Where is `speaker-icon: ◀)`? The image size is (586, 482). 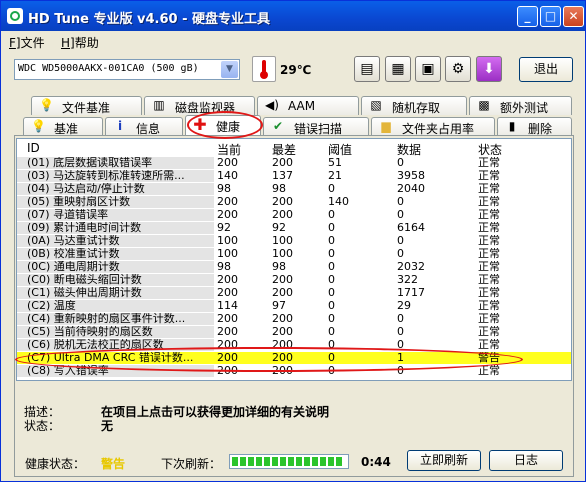
speaker-icon: ◀) is located at coordinates (272, 105).